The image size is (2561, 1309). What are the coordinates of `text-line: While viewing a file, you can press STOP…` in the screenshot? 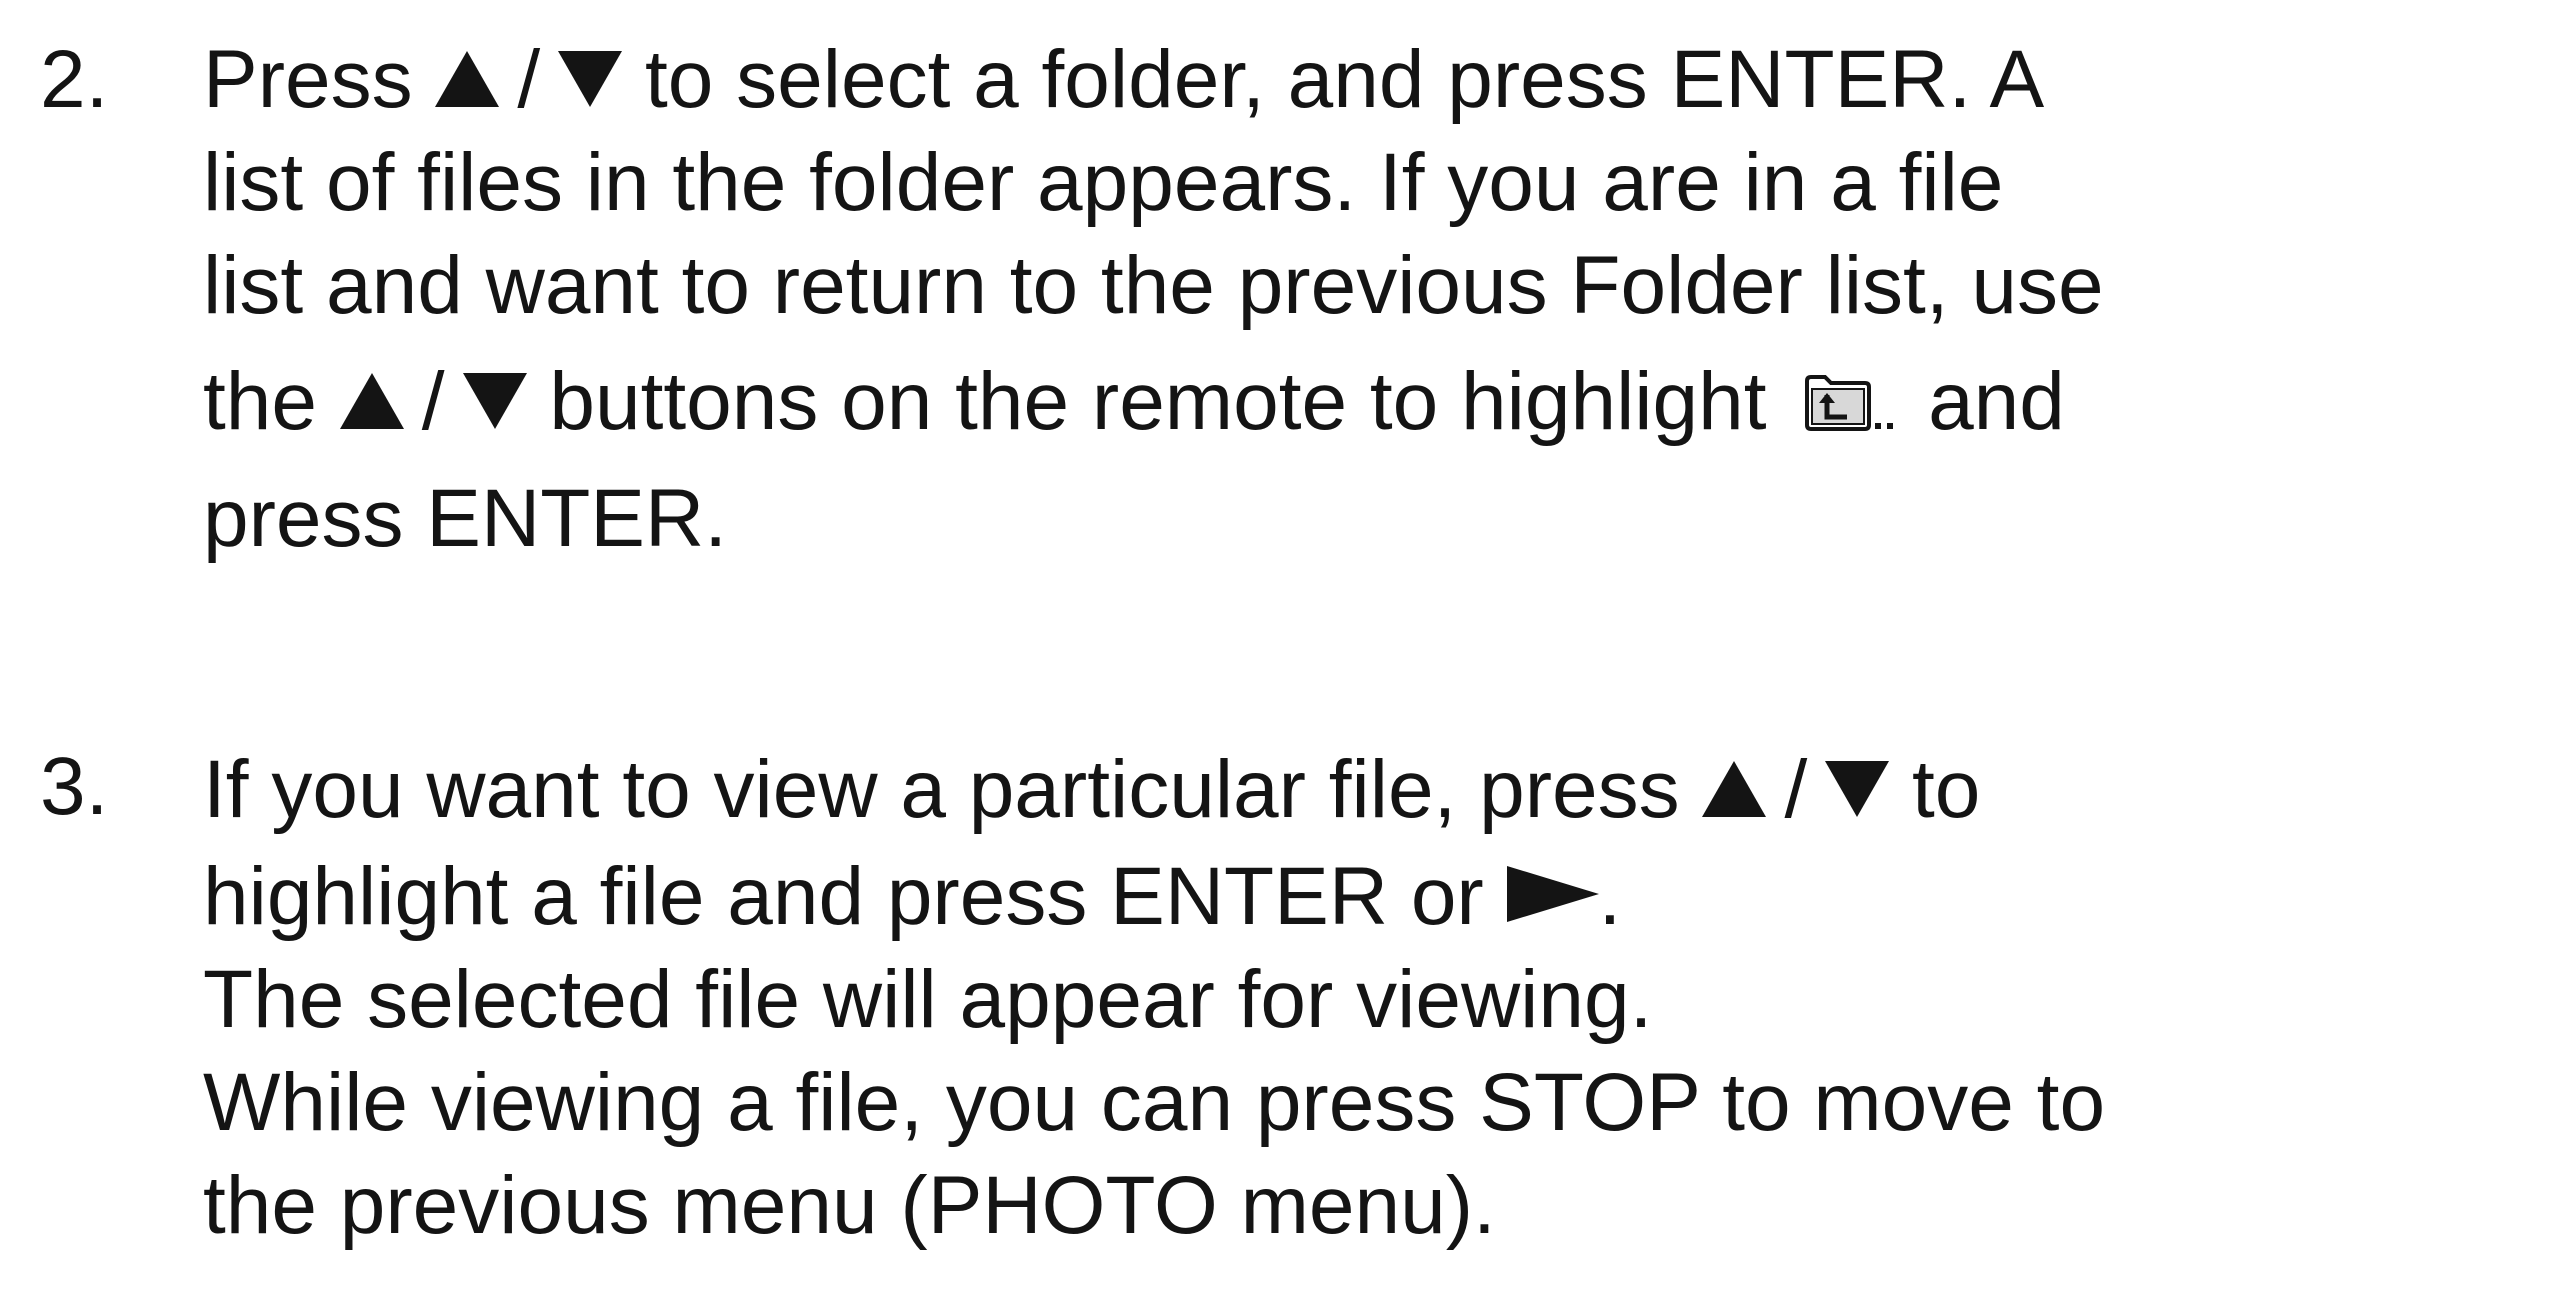 It's located at (1154, 1102).